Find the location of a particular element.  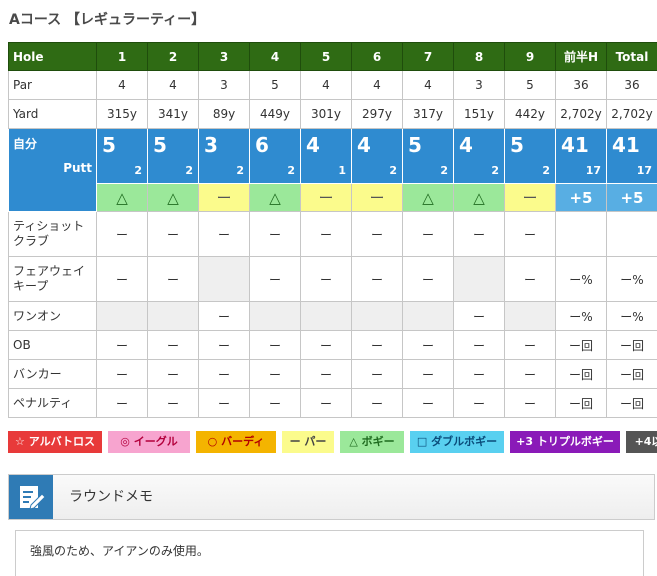

legend-item: ☆ アルバトロス is located at coordinates (55, 442).